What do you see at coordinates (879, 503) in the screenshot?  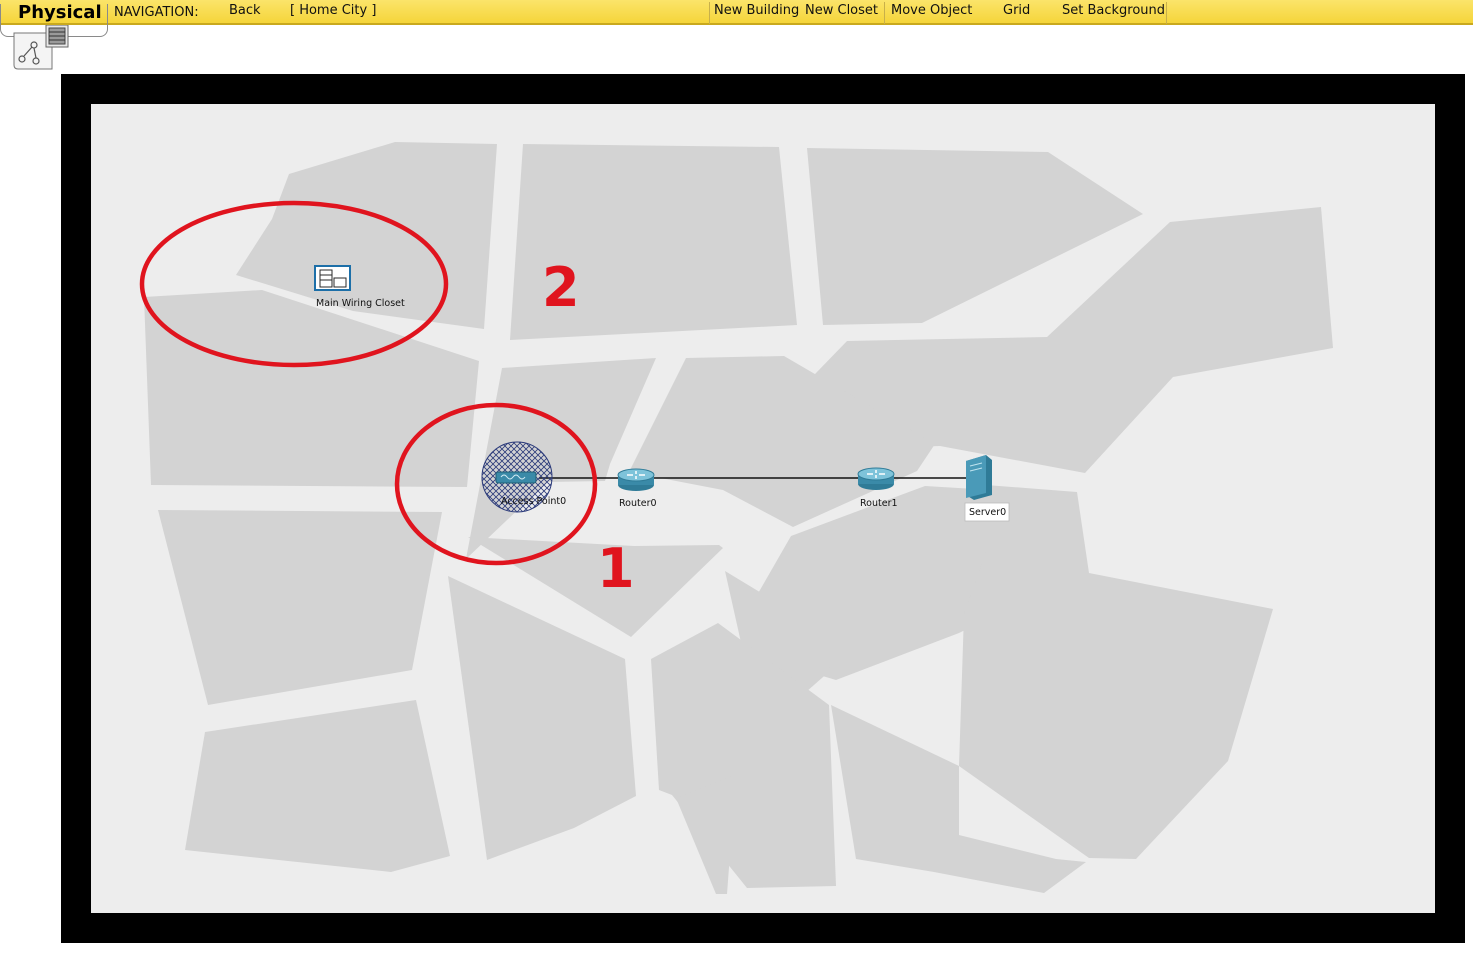 I see `router1-label: Router1` at bounding box center [879, 503].